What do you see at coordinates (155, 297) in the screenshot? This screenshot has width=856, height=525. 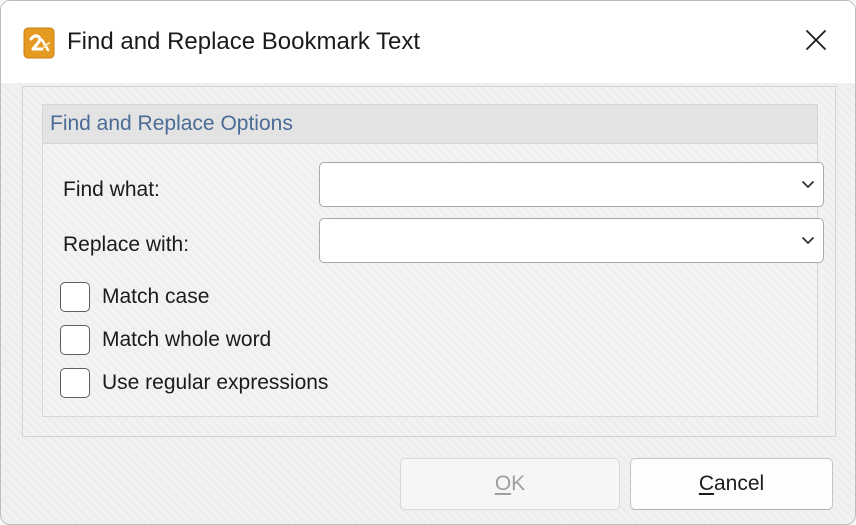 I see `match-case-label: Match case` at bounding box center [155, 297].